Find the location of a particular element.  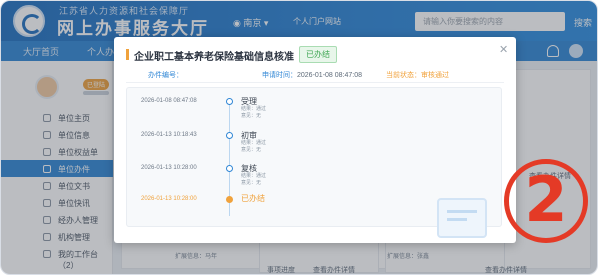

case-number: 办件编号： is located at coordinates (165, 75).